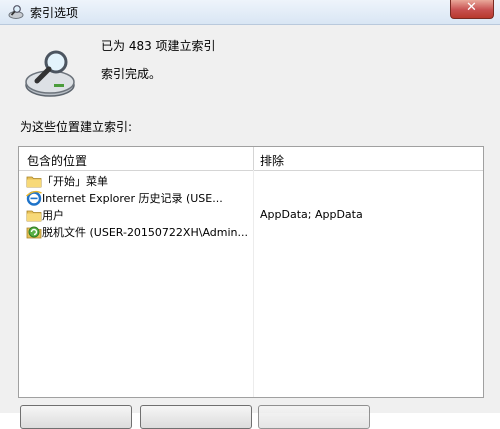 This screenshot has width=500, height=429. Describe the element at coordinates (76, 417) in the screenshot. I see `modify-button` at that location.